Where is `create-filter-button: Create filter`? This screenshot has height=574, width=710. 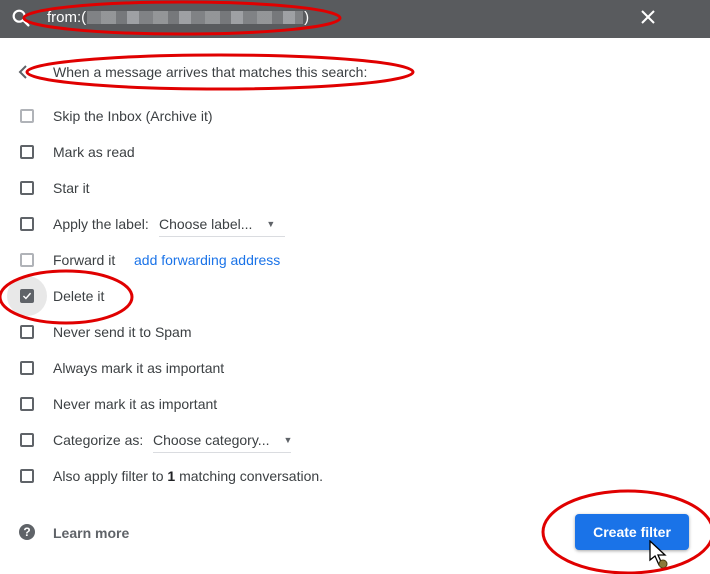
create-filter-button: Create filter is located at coordinates (632, 532).